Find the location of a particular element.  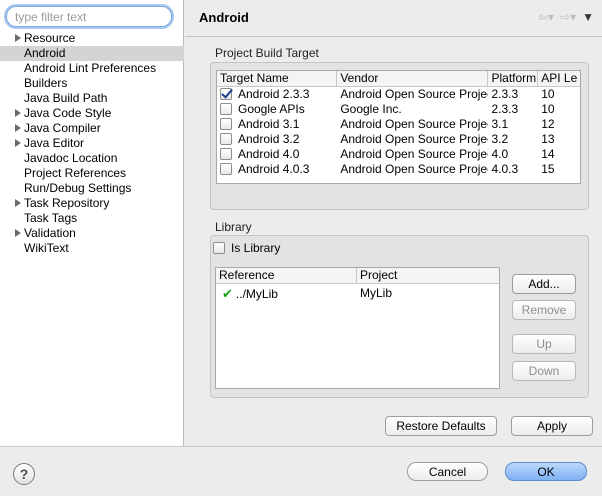

target-name: Android 3.1 is located at coordinates (269, 124).